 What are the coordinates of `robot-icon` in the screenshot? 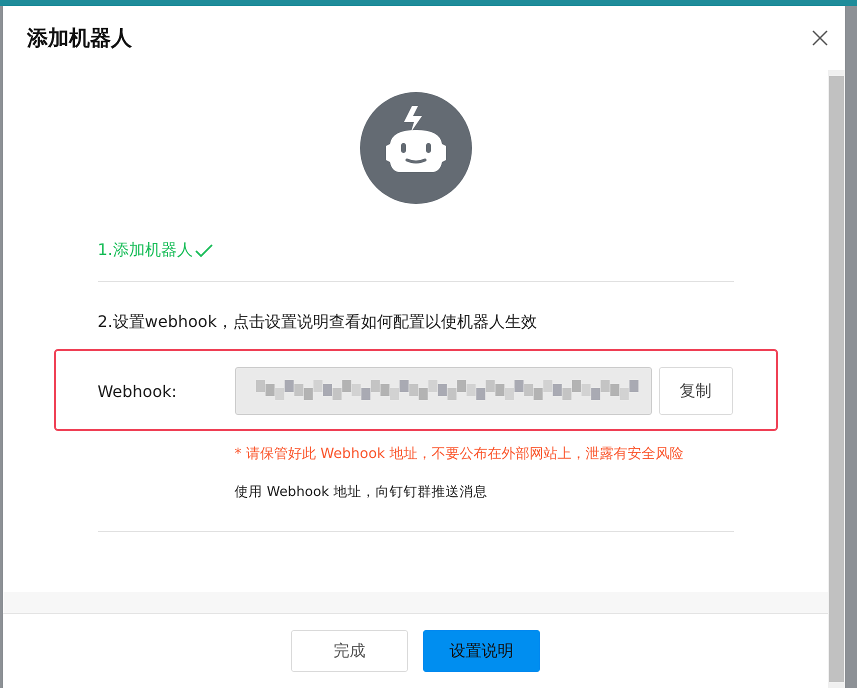 It's located at (416, 148).